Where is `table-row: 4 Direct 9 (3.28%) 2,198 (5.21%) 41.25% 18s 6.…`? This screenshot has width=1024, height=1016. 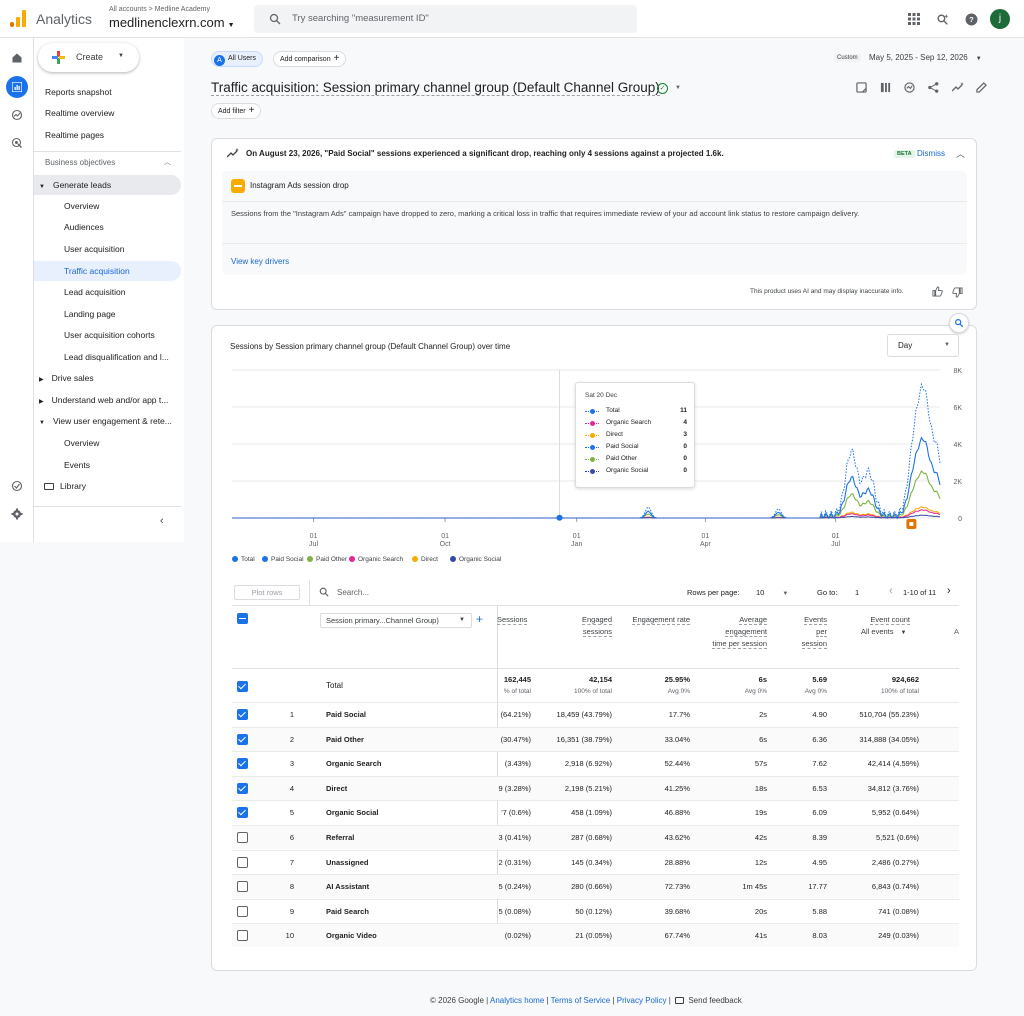 table-row: 4 Direct 9 (3.28%) 2,198 (5.21%) 41.25% 18s 6.… is located at coordinates (595, 787).